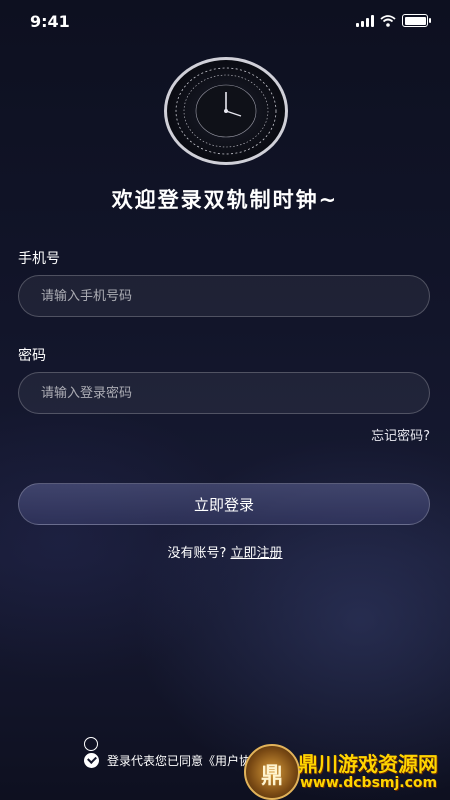 The height and width of the screenshot is (800, 450). Describe the element at coordinates (224, 504) in the screenshot. I see `login-button: 立即登录` at that location.